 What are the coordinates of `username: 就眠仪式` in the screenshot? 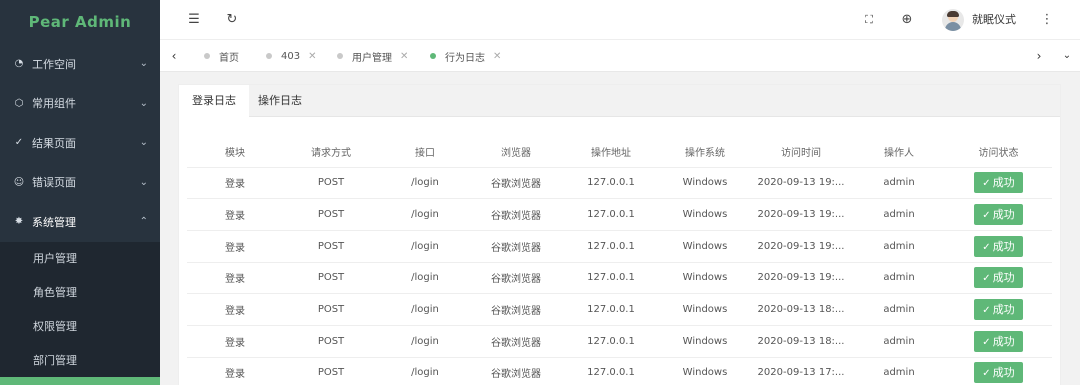 It's located at (994, 20).